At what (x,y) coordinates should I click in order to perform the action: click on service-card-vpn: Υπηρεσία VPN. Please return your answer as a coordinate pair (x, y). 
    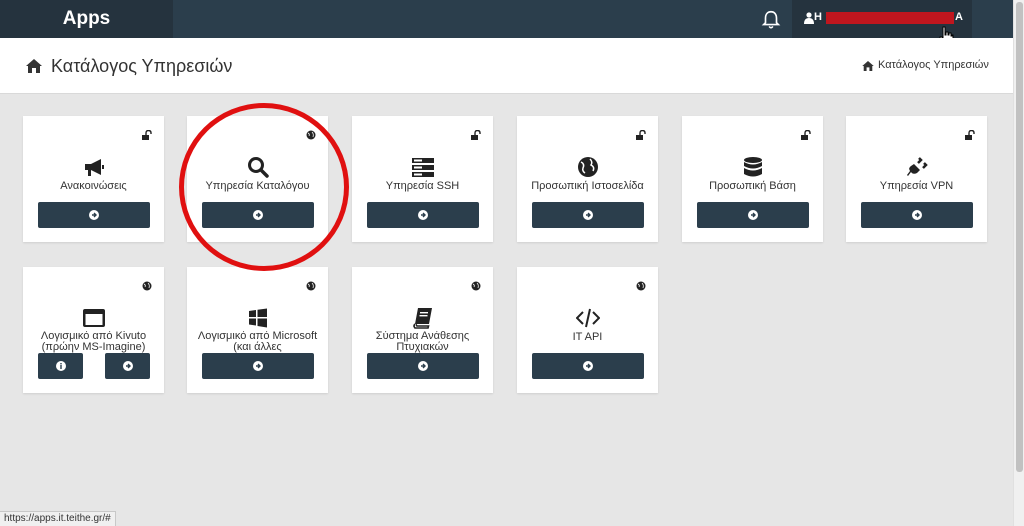
    Looking at the image, I should click on (916, 179).